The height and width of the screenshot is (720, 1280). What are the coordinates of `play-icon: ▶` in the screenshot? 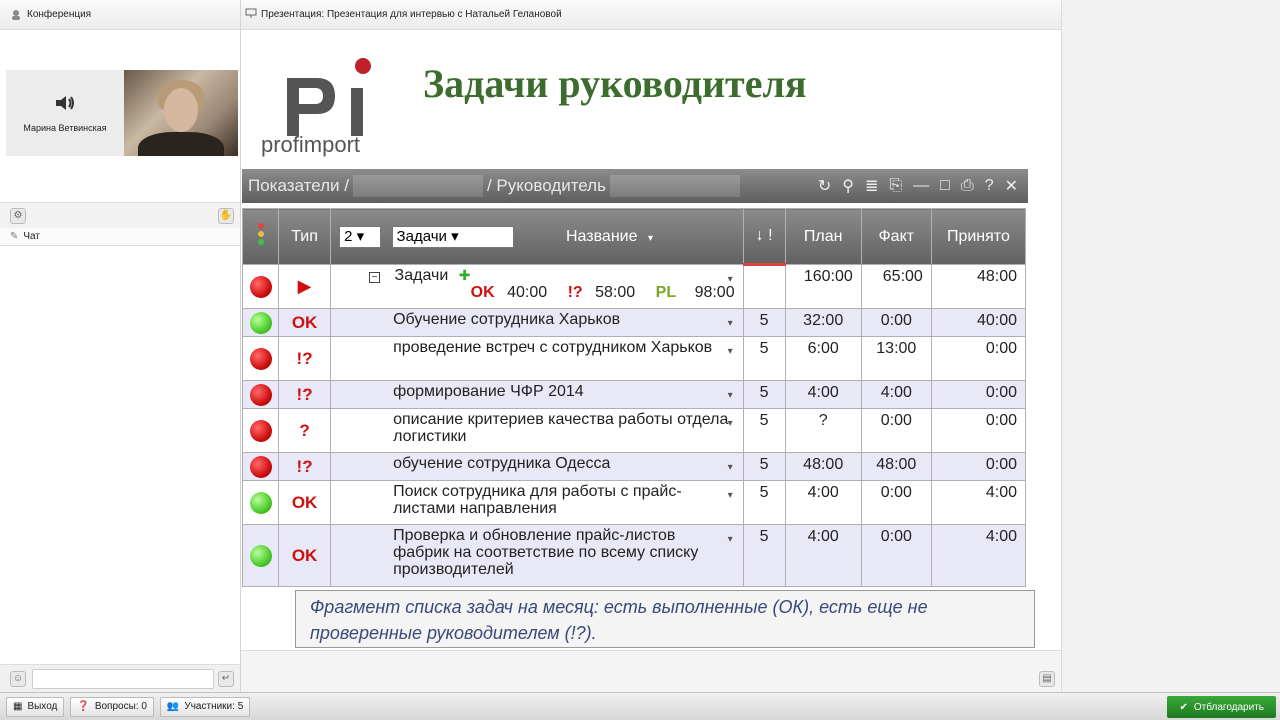 It's located at (305, 286).